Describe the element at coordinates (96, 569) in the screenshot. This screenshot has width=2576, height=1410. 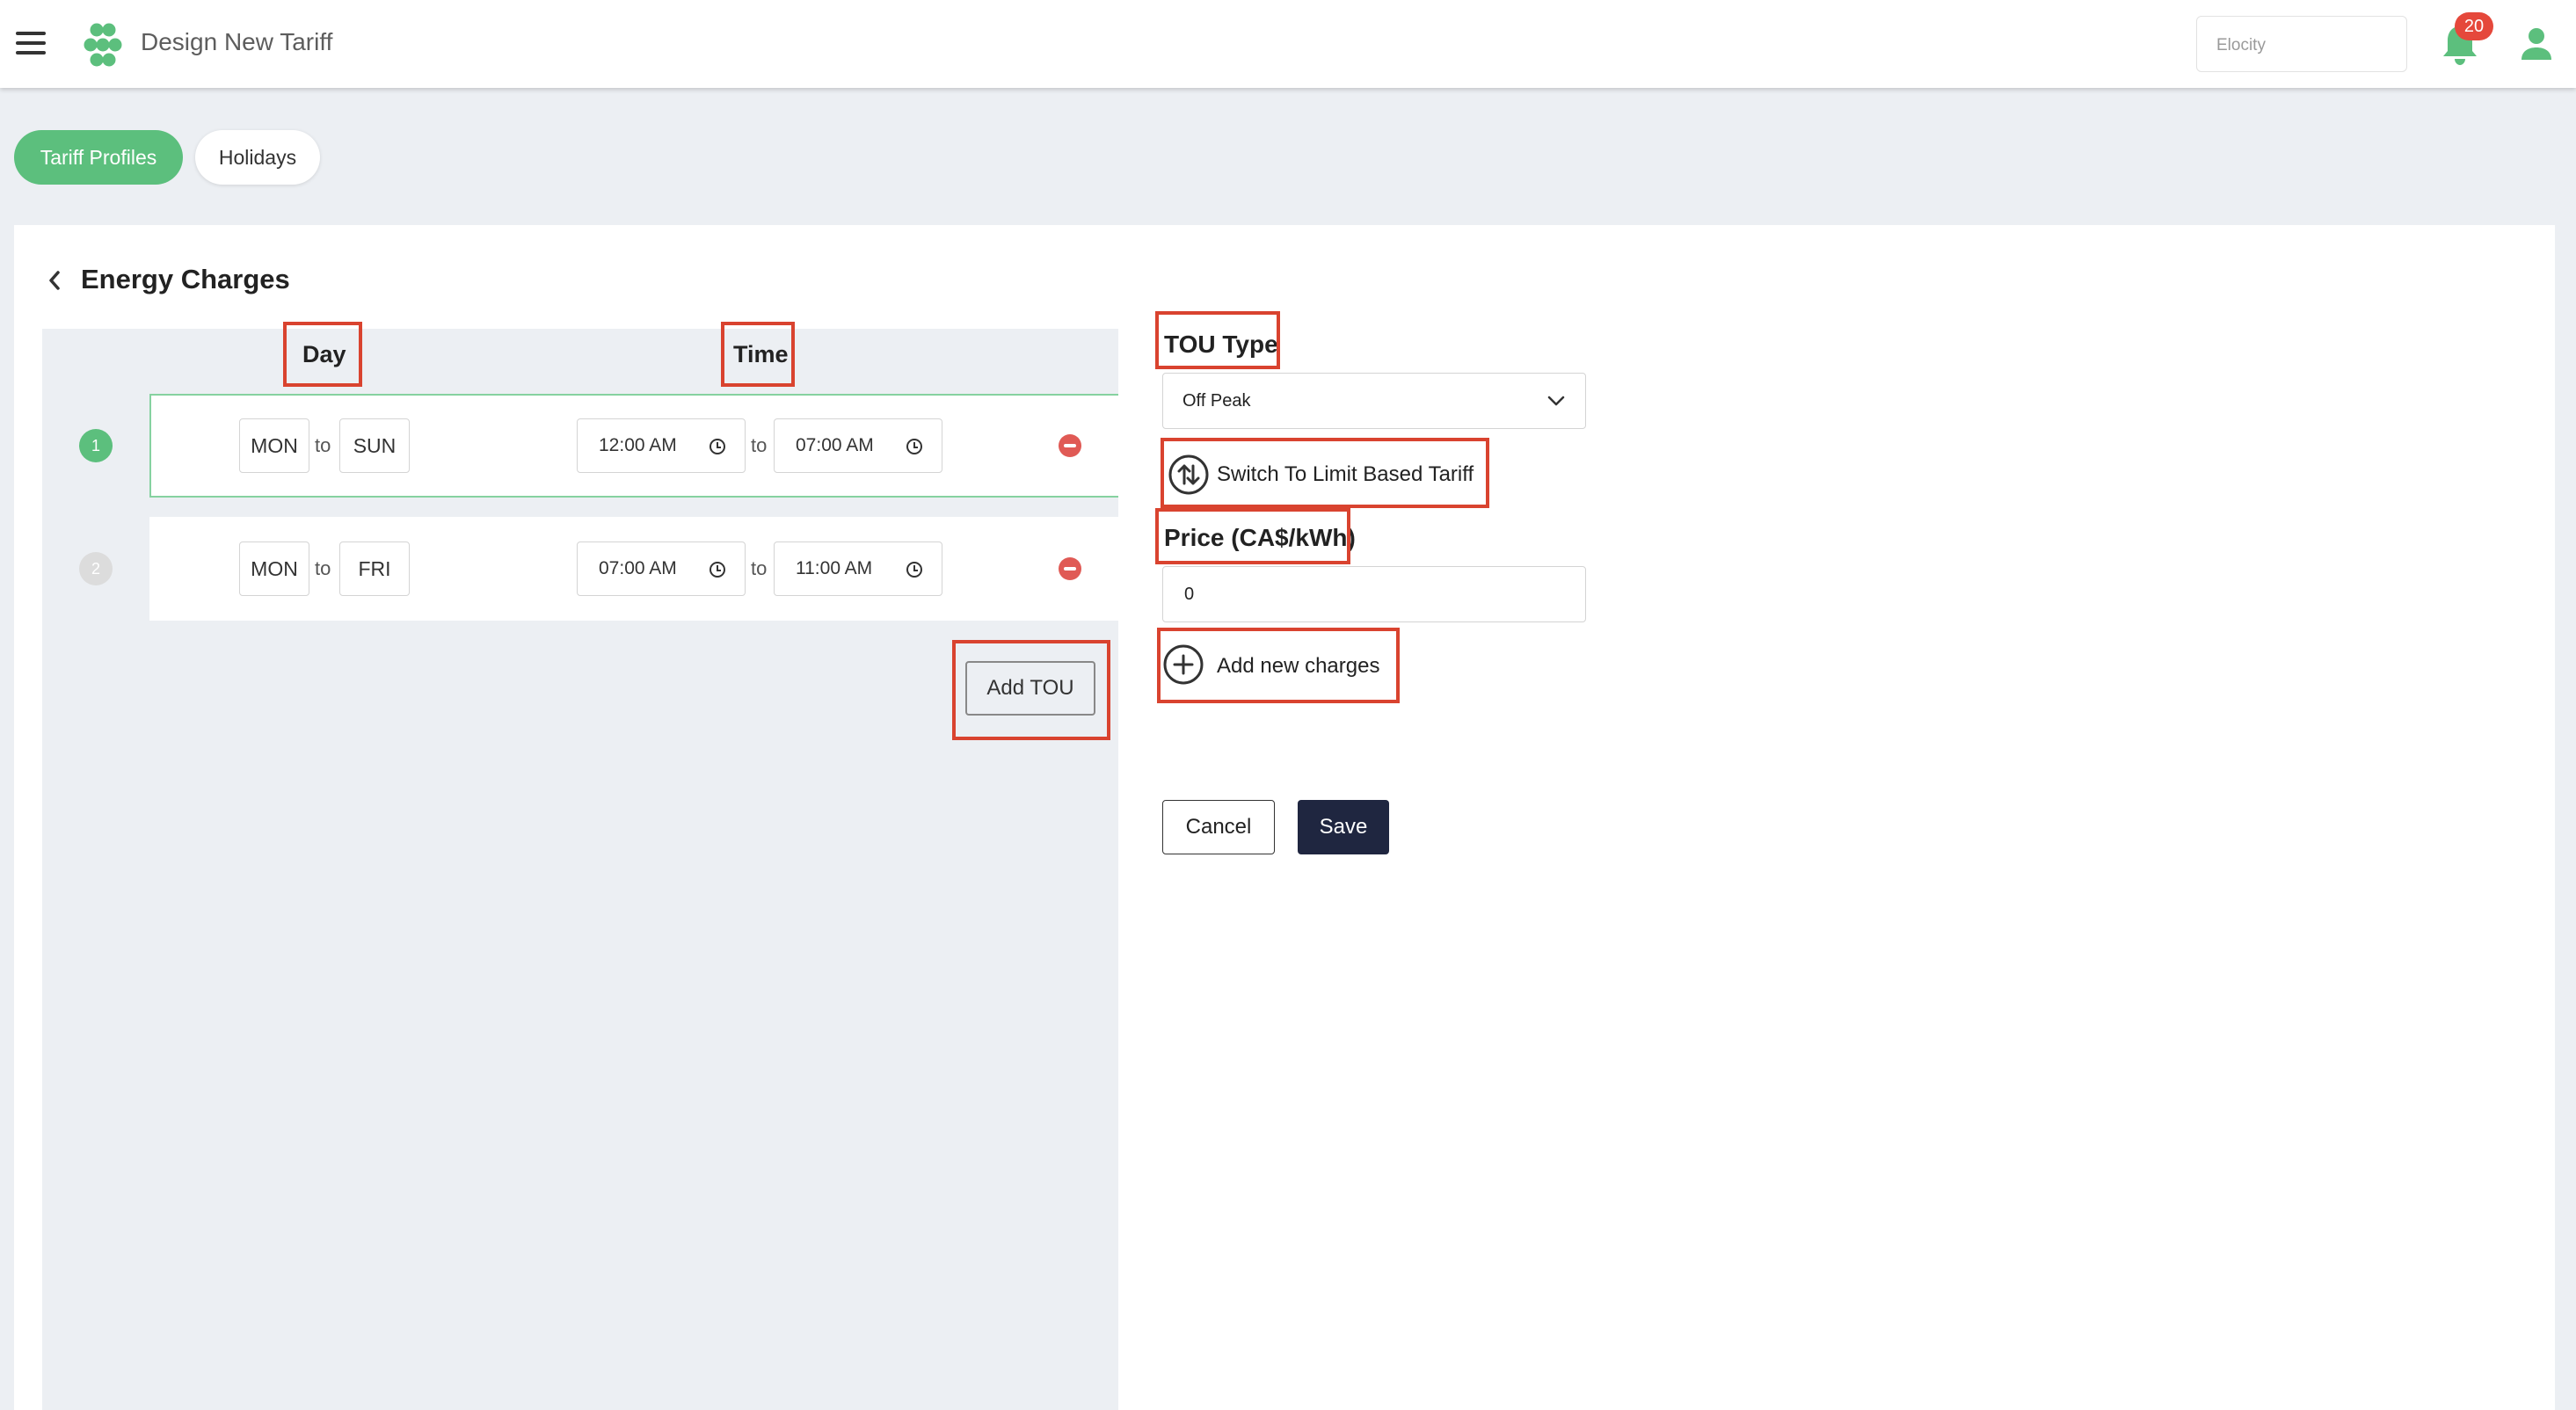
I see `row-number: 2` at that location.